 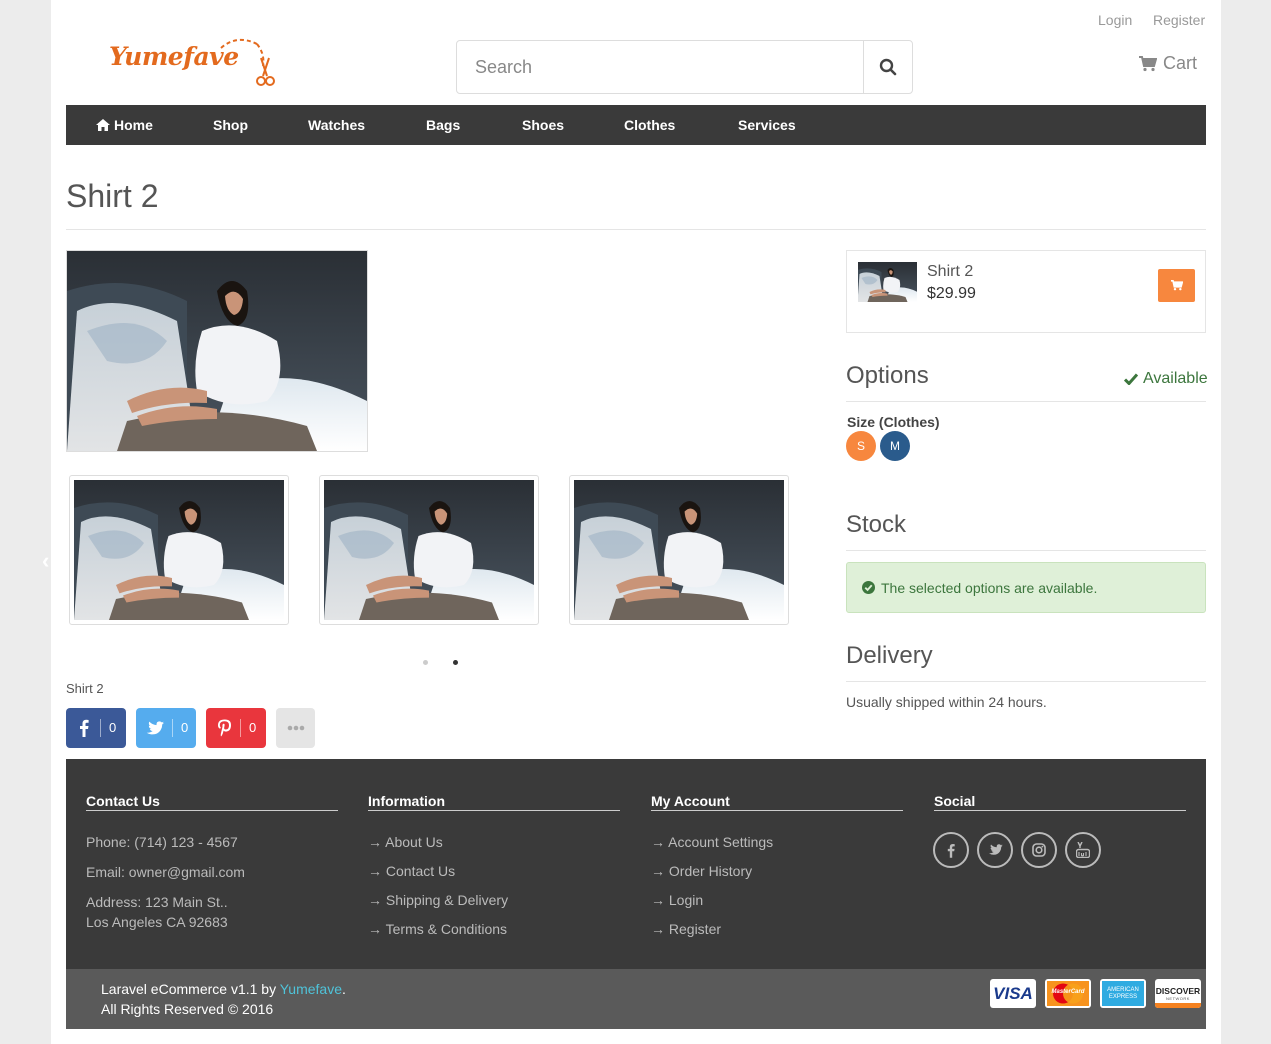 I want to click on footer-link-label: About Us, so click(x=414, y=842).